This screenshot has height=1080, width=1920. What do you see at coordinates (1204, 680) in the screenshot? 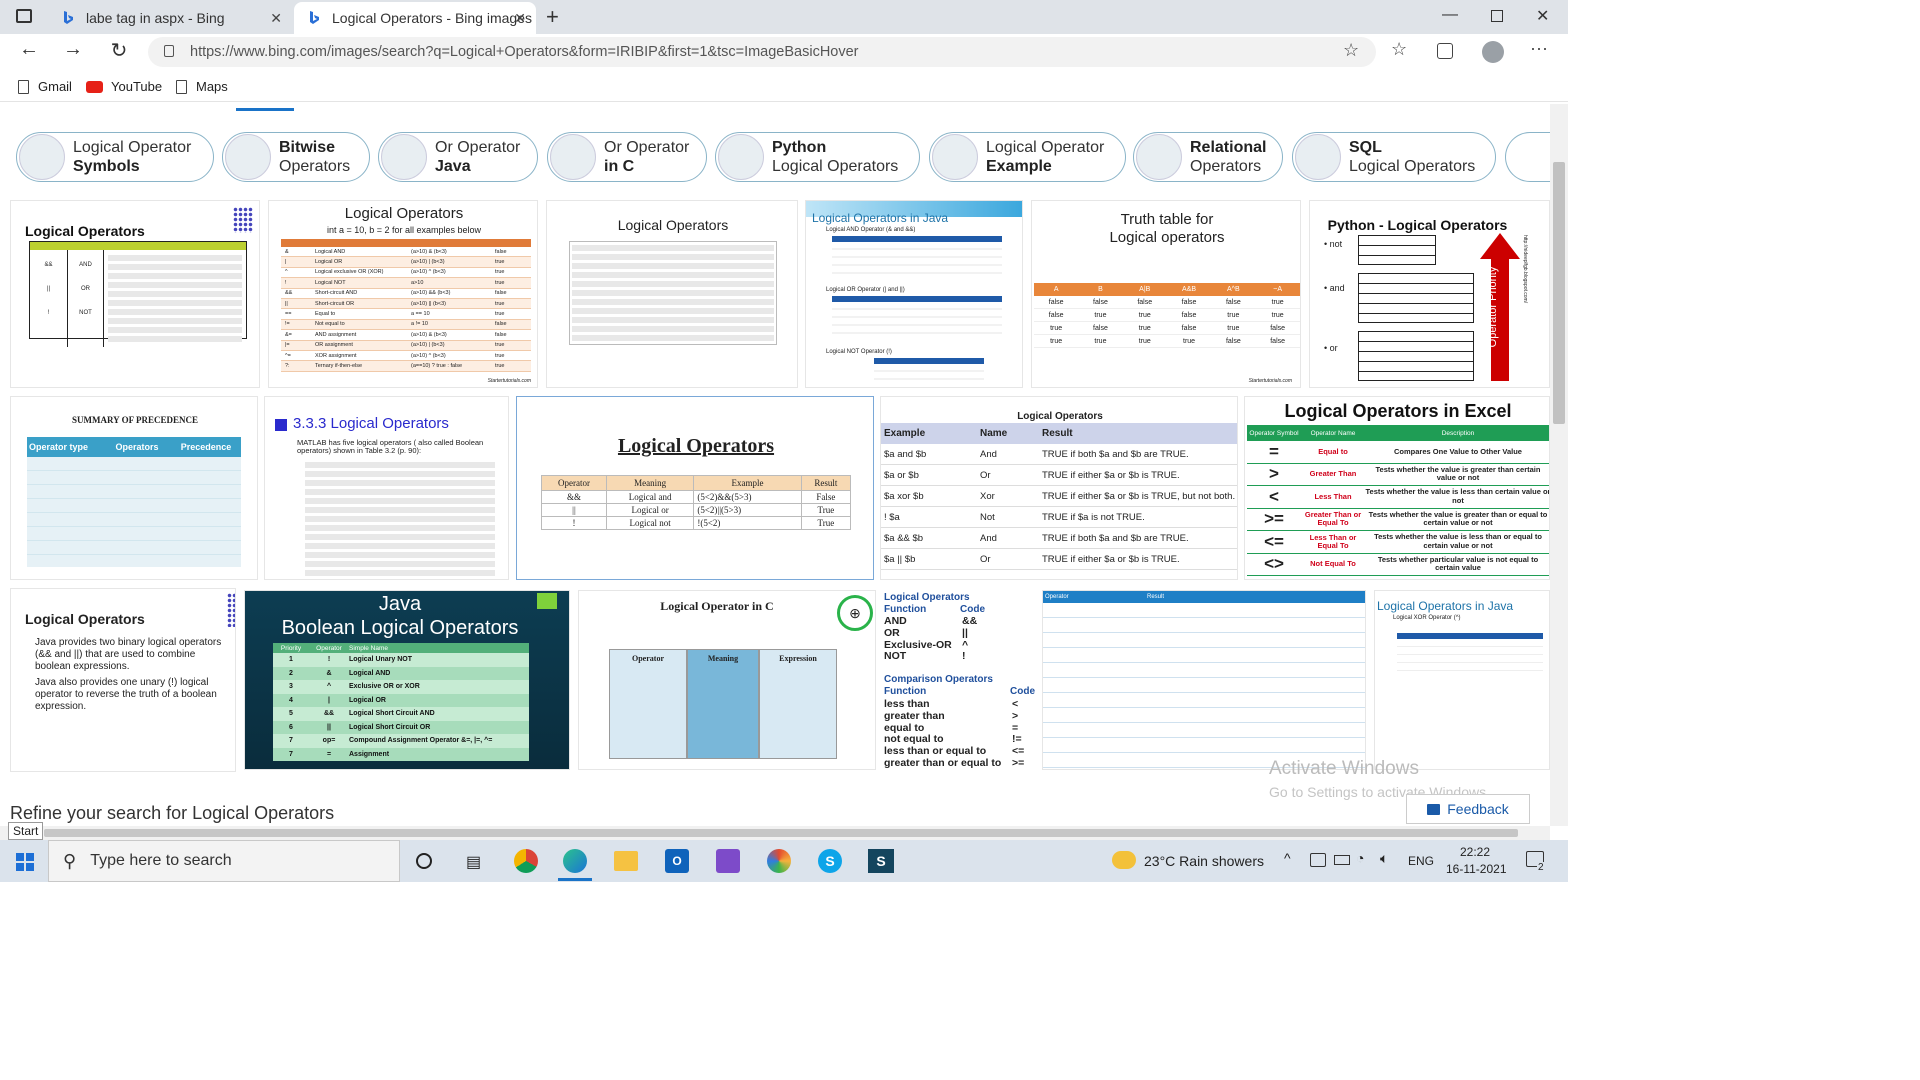
I see `image-result-16: Operator Result` at bounding box center [1204, 680].